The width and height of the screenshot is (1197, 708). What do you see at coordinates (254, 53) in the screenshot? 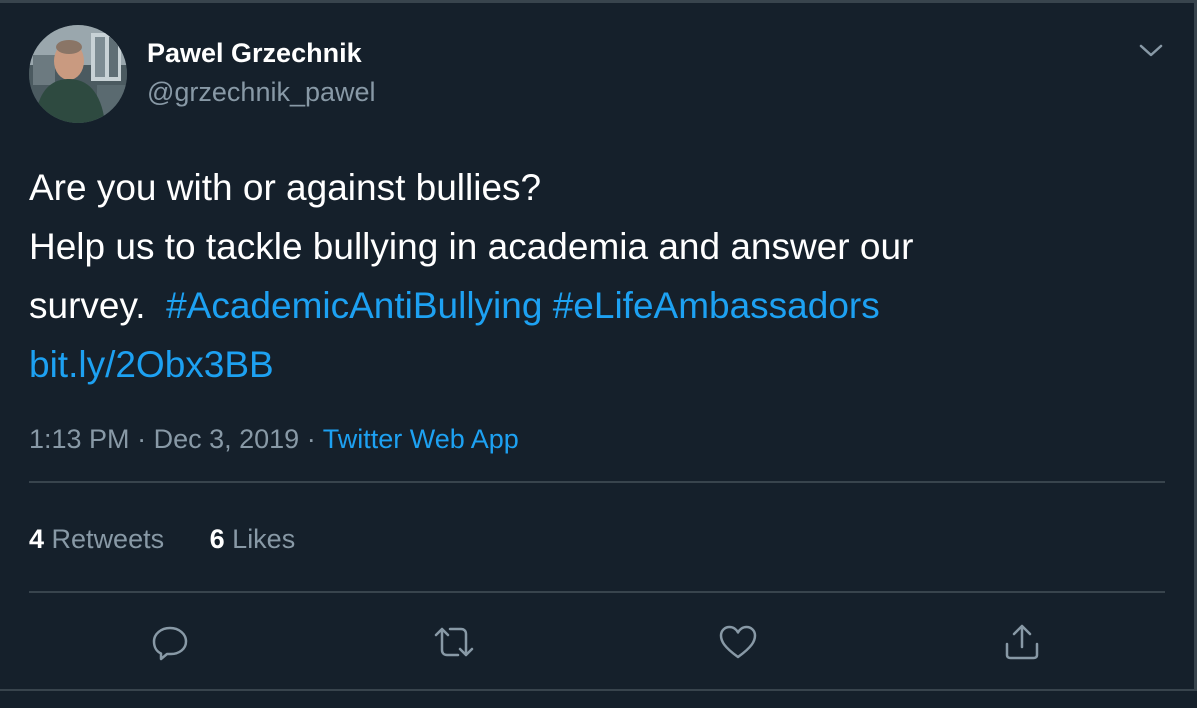
I see `display-name: Pawel Grzechnik` at bounding box center [254, 53].